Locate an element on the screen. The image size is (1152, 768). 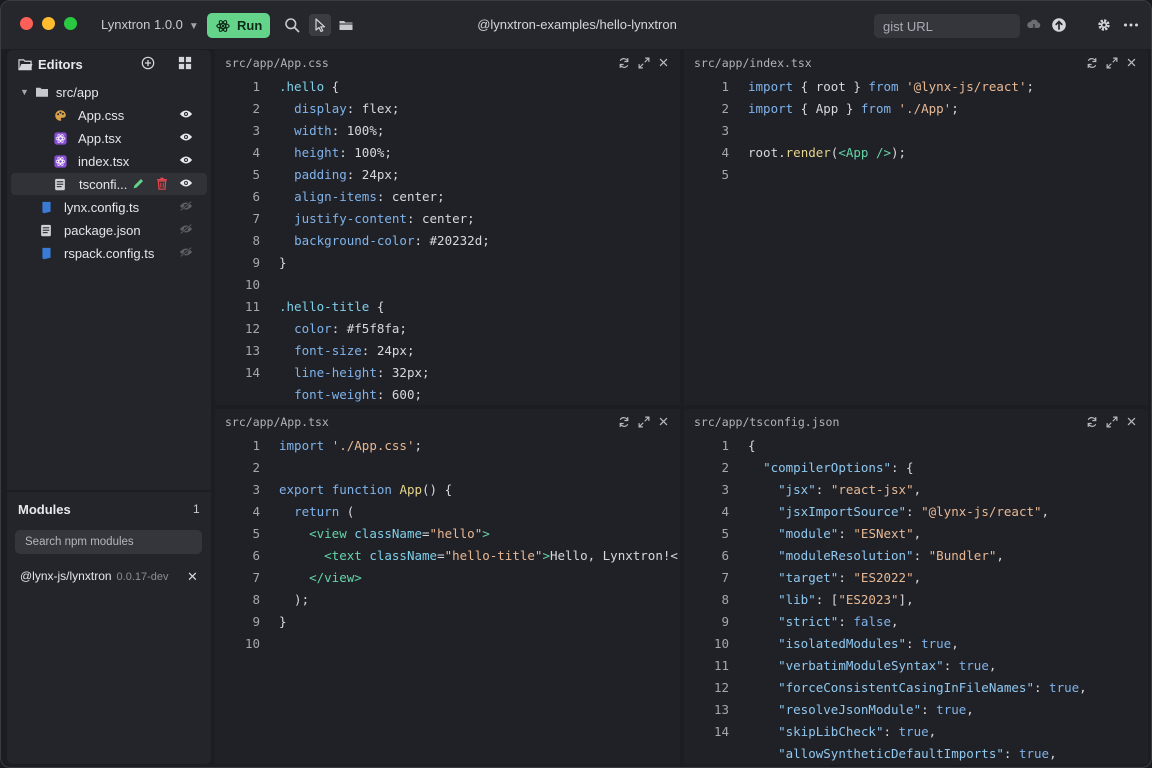
close-window-button is located at coordinates (26, 23).